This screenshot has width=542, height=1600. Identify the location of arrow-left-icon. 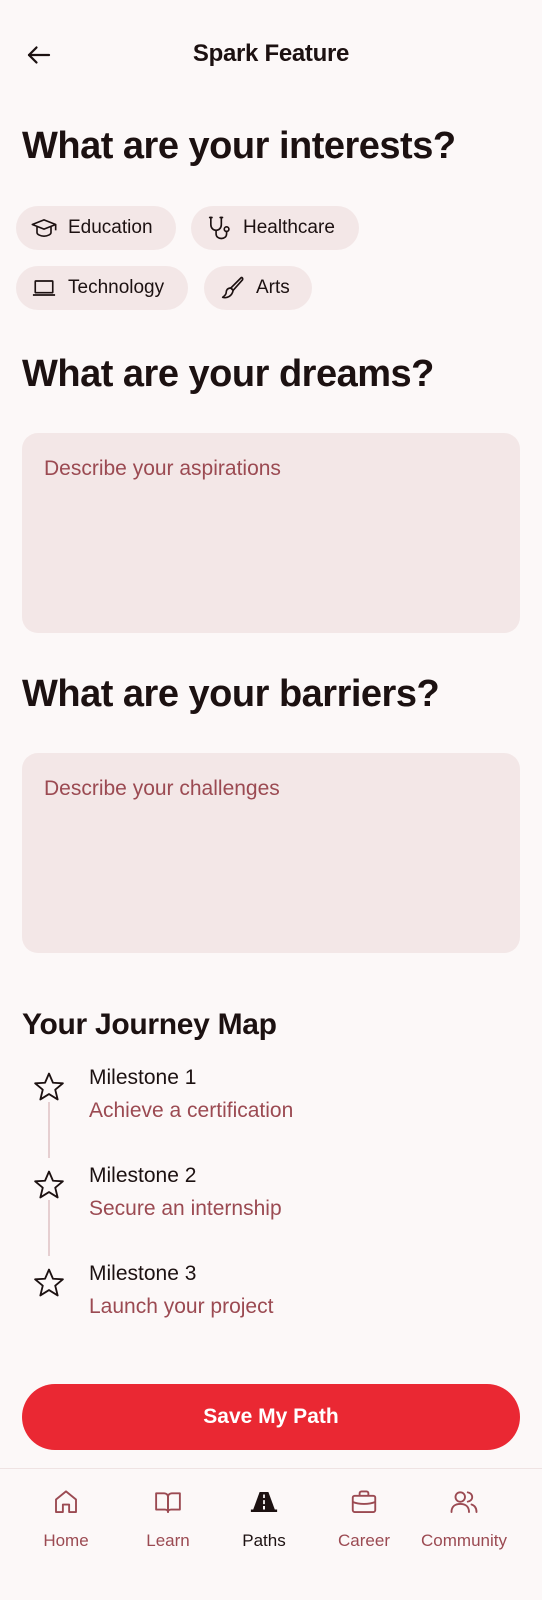
(39, 55).